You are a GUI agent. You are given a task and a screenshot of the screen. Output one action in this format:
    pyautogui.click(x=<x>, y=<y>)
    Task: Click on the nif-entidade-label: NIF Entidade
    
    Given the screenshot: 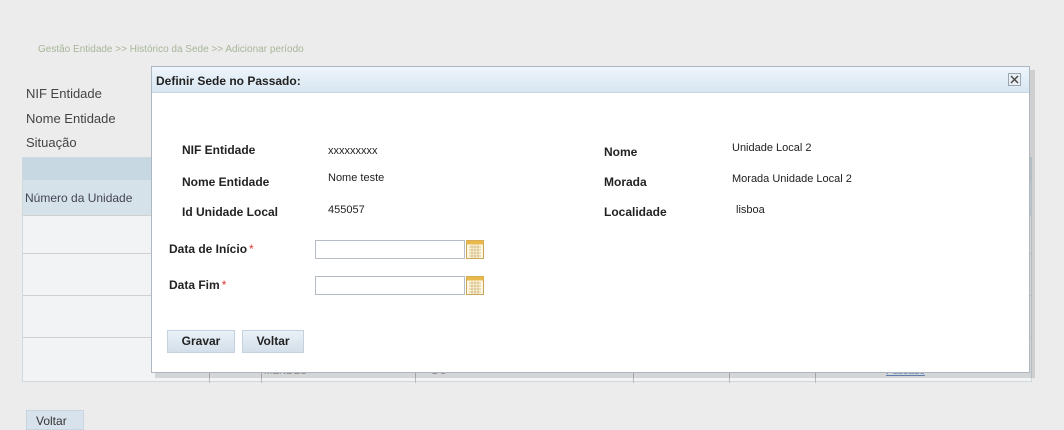 What is the action you would take?
    pyautogui.click(x=219, y=150)
    